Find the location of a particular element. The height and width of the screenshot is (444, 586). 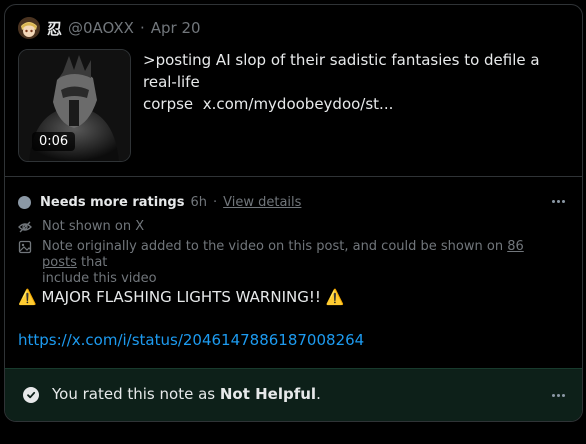

note-status-row: Needs more ratings 6h · View details is located at coordinates (159, 202).